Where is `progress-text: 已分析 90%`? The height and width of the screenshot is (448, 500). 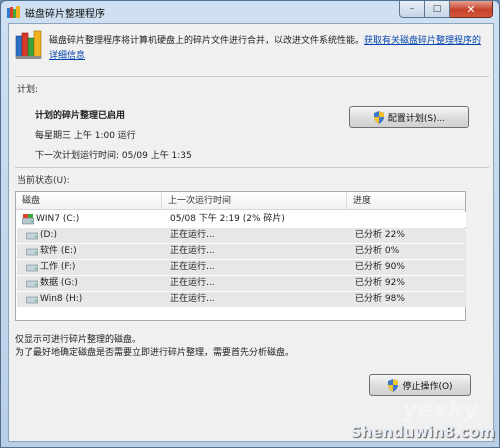
progress-text: 已分析 90% is located at coordinates (380, 267).